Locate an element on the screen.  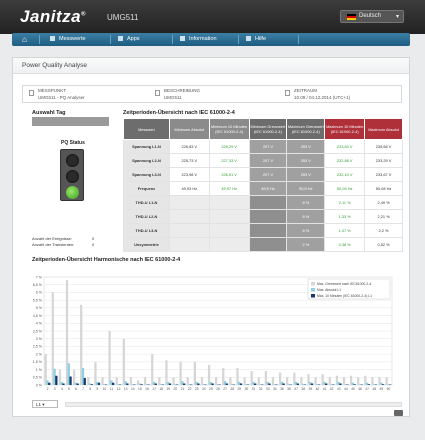
y-tick-label: 4 % is located at coordinates (39, 324).